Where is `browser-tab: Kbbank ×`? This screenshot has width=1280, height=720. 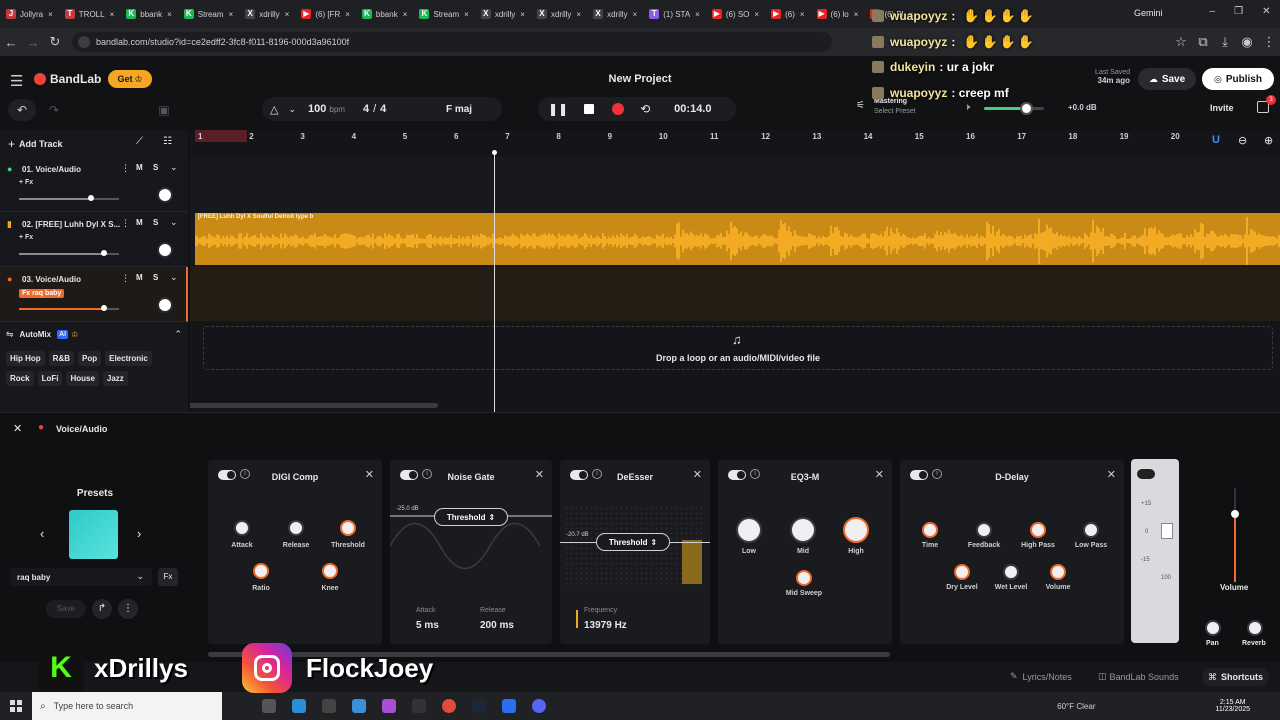 browser-tab: Kbbank × is located at coordinates (148, 14).